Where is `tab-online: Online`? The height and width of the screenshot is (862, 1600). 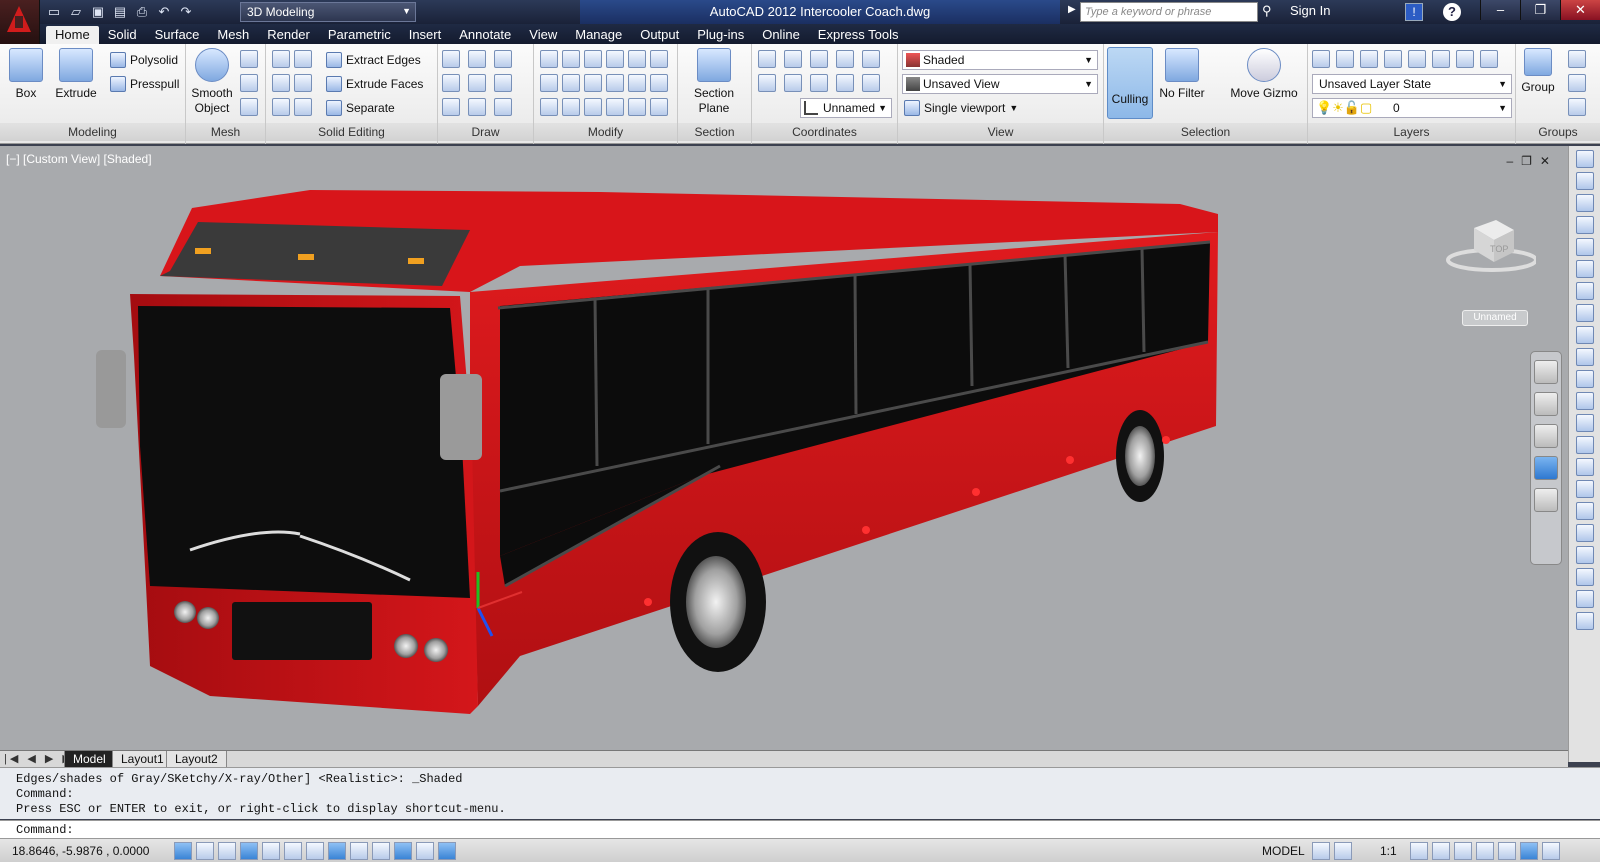 tab-online: Online is located at coordinates (781, 35).